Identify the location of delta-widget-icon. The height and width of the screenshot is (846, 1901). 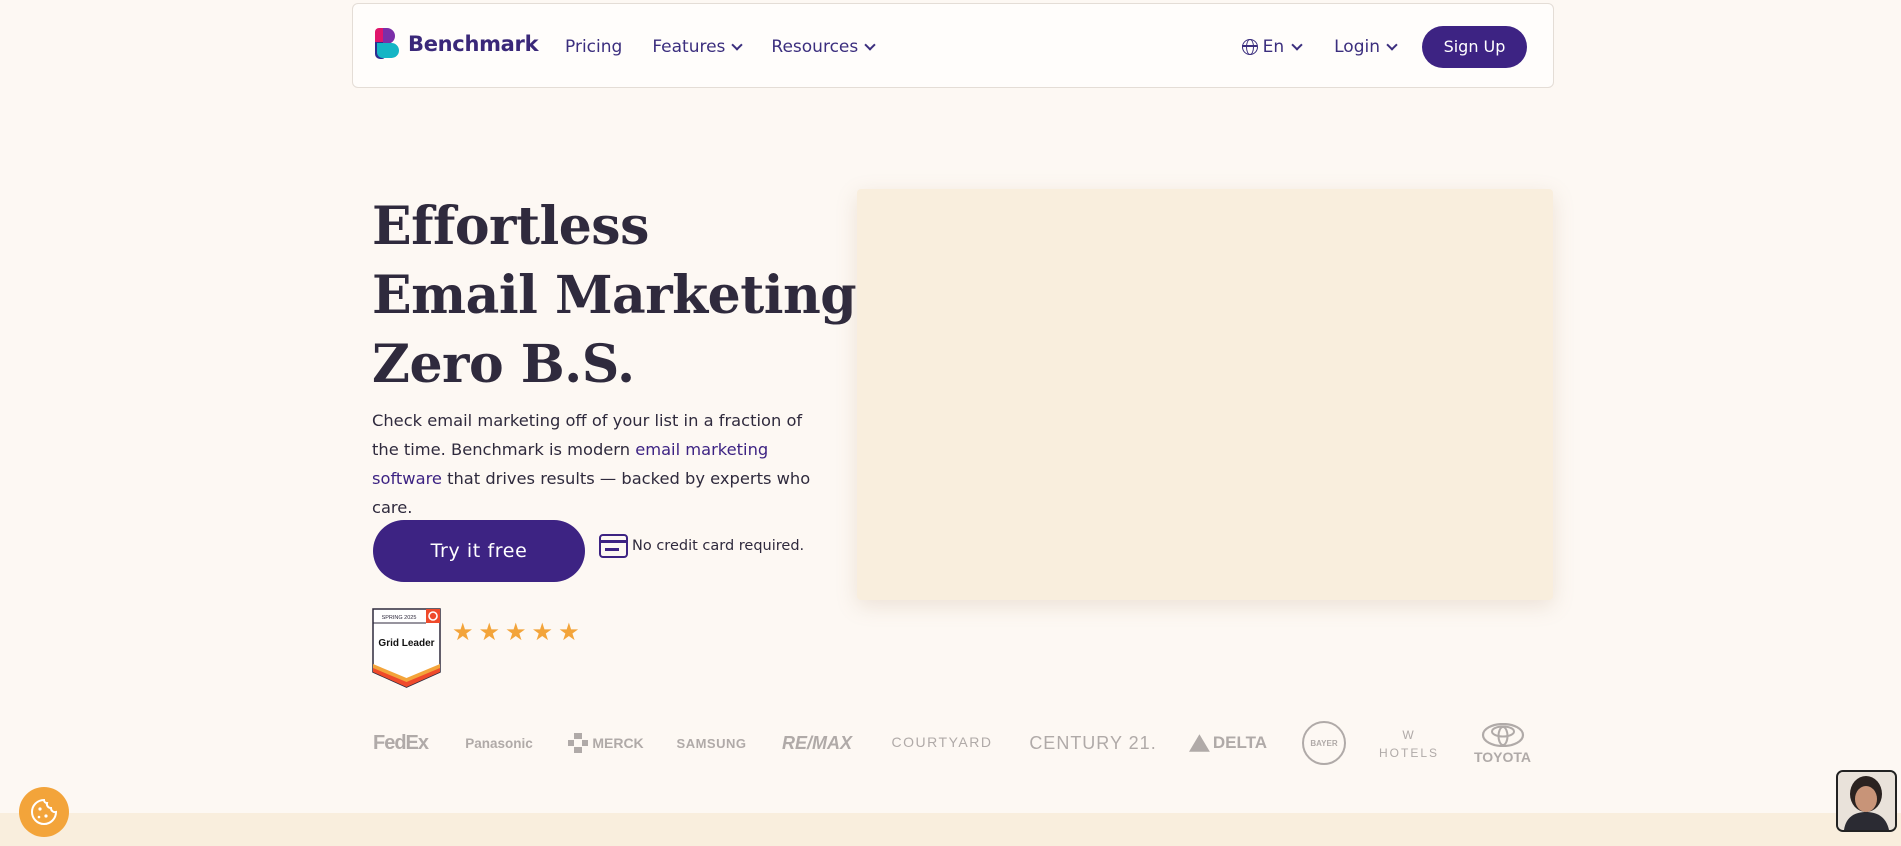
(1199, 743).